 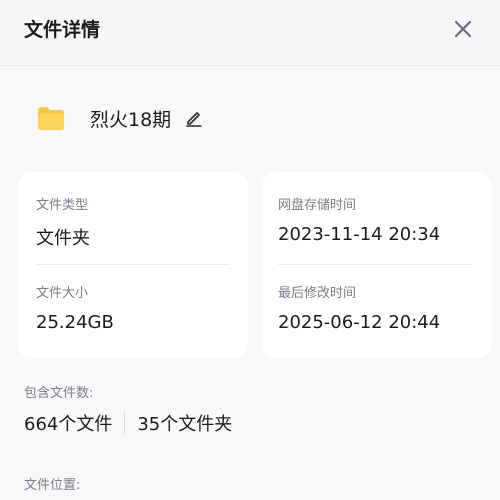 I want to click on stored-time-label: 网盘存储时间, so click(x=317, y=205).